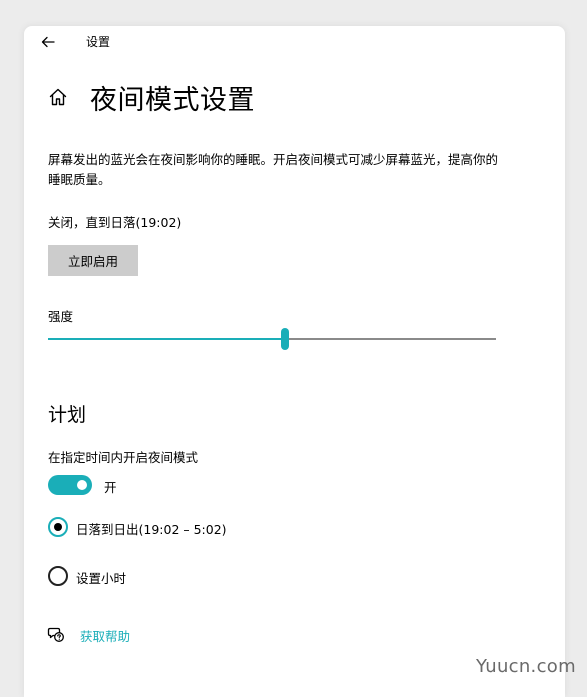  Describe the element at coordinates (526, 666) in the screenshot. I see `watermark-text: Yuucn.com` at that location.